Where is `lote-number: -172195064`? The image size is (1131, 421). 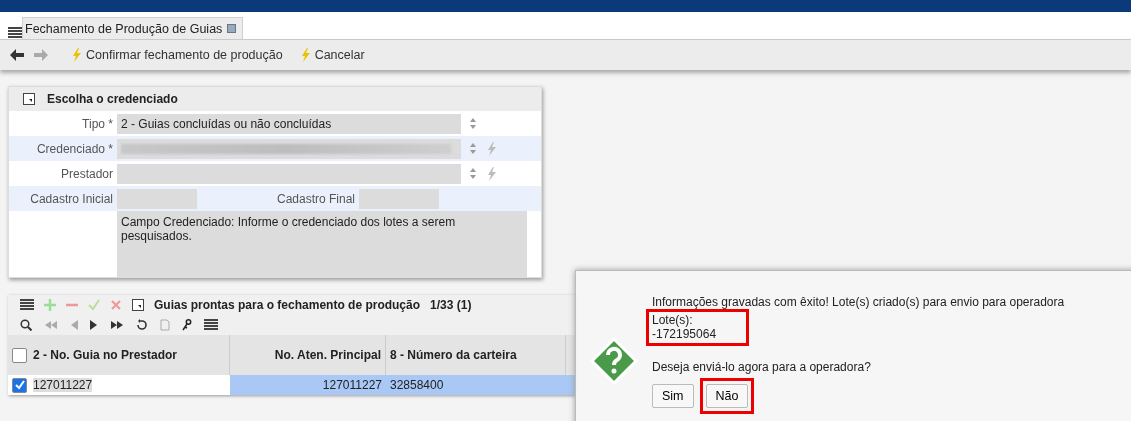 lote-number: -172195064 is located at coordinates (684, 334).